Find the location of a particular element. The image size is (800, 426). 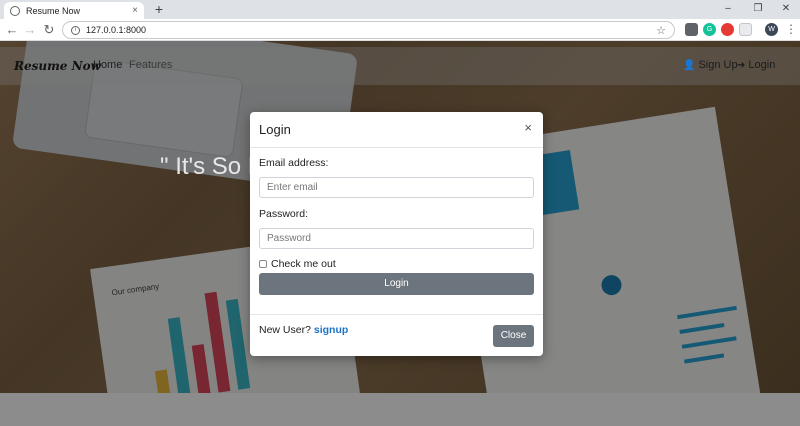

nav-login-link: ➜ Login is located at coordinates (756, 65).